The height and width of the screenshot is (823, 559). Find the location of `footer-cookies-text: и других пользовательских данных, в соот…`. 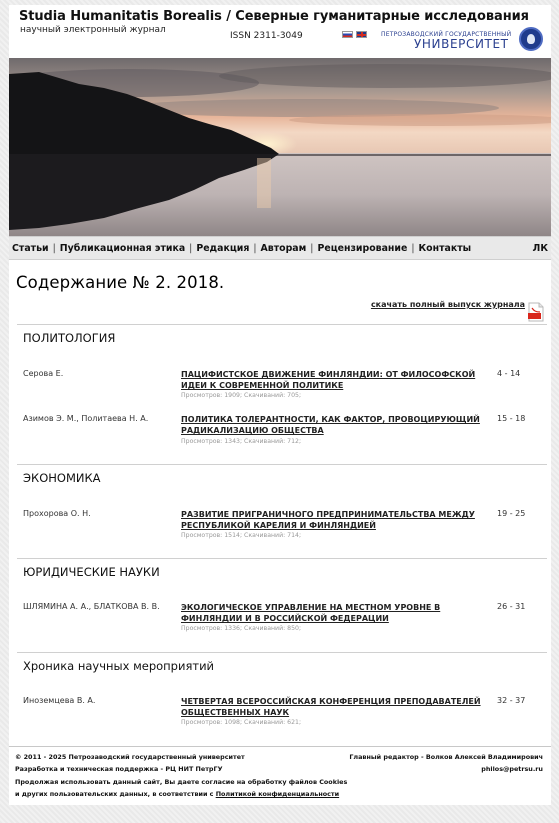

footer-cookies-text: и других пользовательских данных, в соот… is located at coordinates (115, 794).